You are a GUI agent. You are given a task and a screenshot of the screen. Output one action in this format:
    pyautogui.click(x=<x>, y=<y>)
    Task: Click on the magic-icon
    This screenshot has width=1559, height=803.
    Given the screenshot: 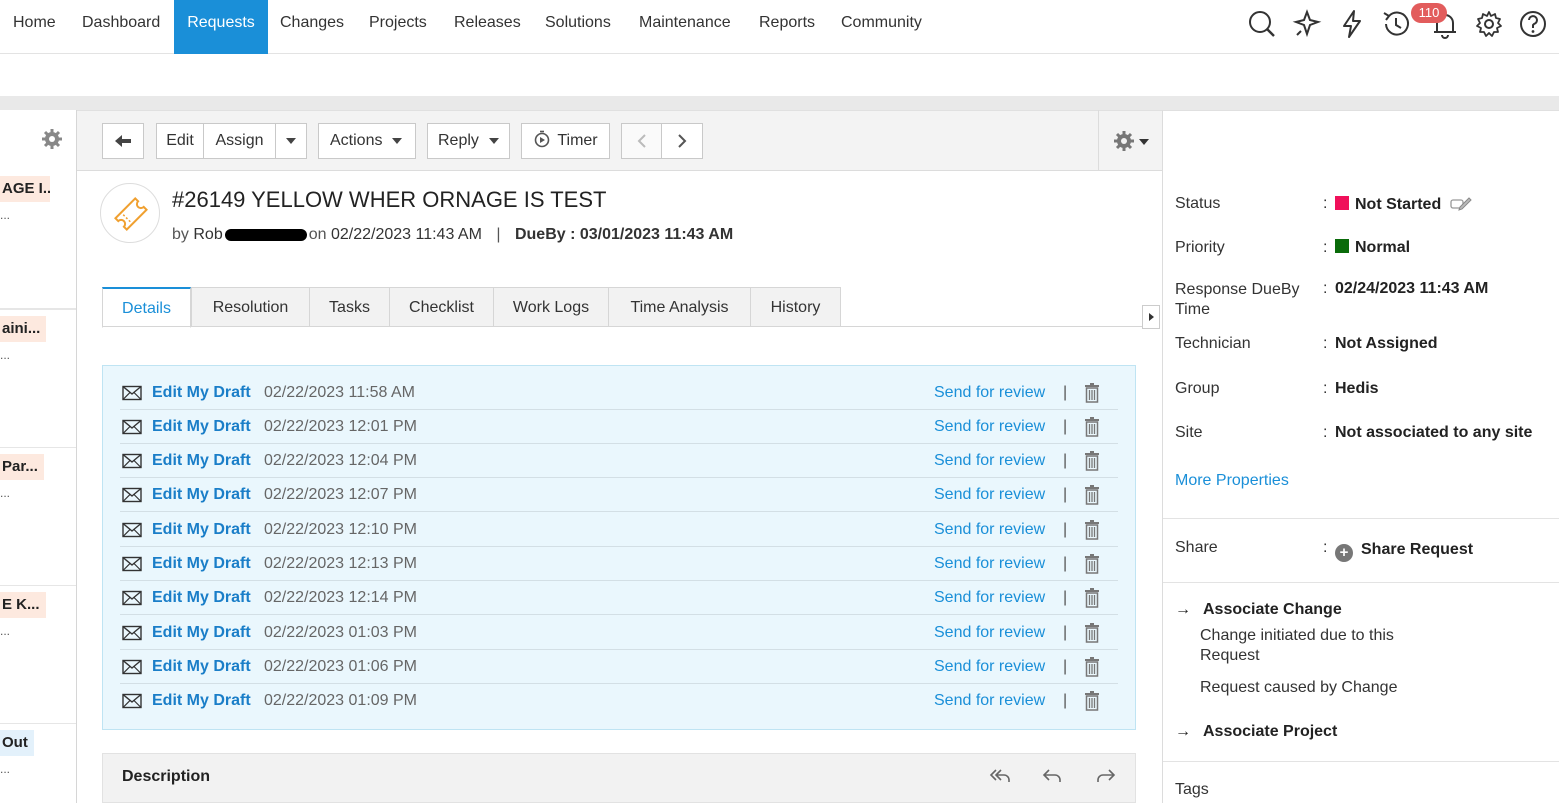 What is the action you would take?
    pyautogui.click(x=1307, y=24)
    